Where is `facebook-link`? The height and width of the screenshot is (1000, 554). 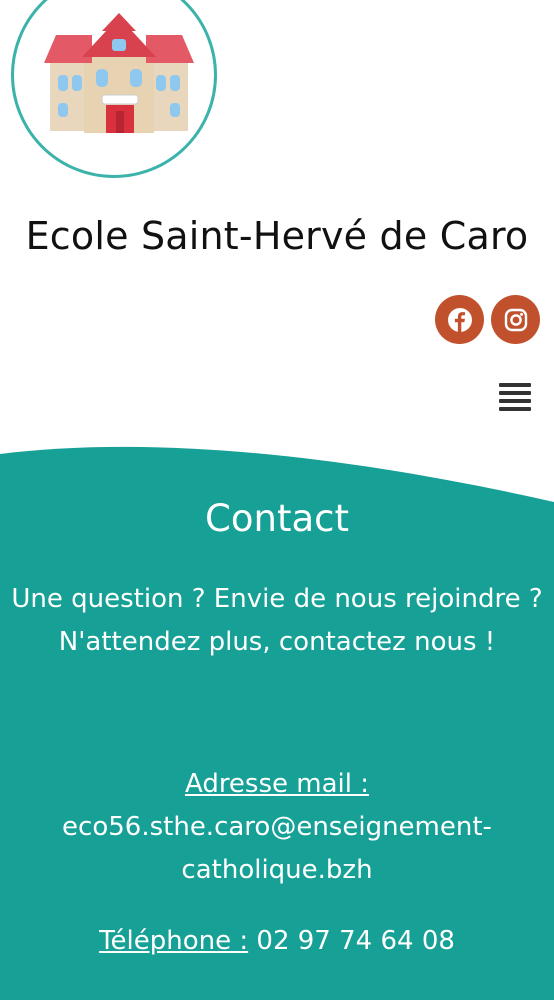 facebook-link is located at coordinates (459, 319).